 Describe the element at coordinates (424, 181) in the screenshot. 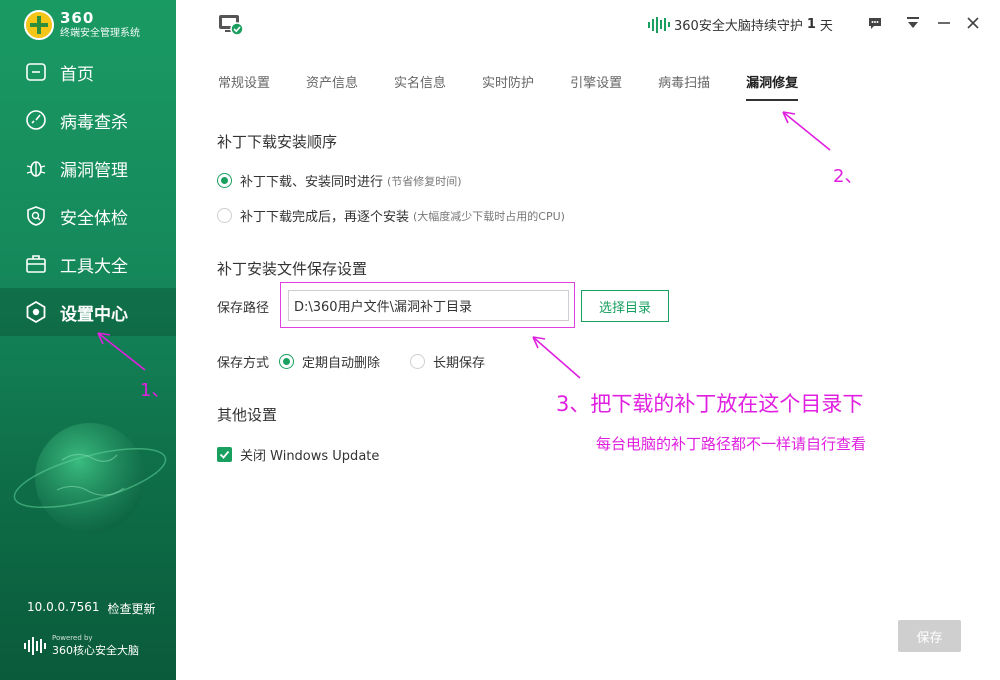

I see `option-hint: (节省修复时间)` at that location.